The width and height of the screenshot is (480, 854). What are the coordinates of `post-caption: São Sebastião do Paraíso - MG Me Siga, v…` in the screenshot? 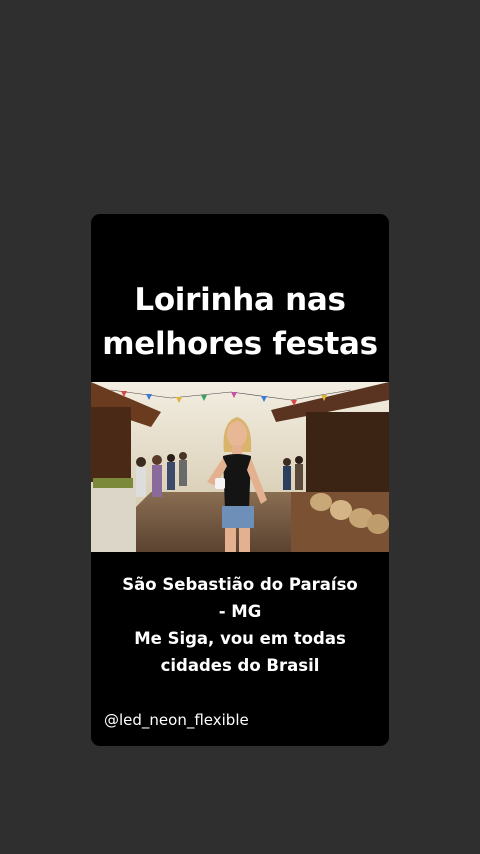 It's located at (240, 625).